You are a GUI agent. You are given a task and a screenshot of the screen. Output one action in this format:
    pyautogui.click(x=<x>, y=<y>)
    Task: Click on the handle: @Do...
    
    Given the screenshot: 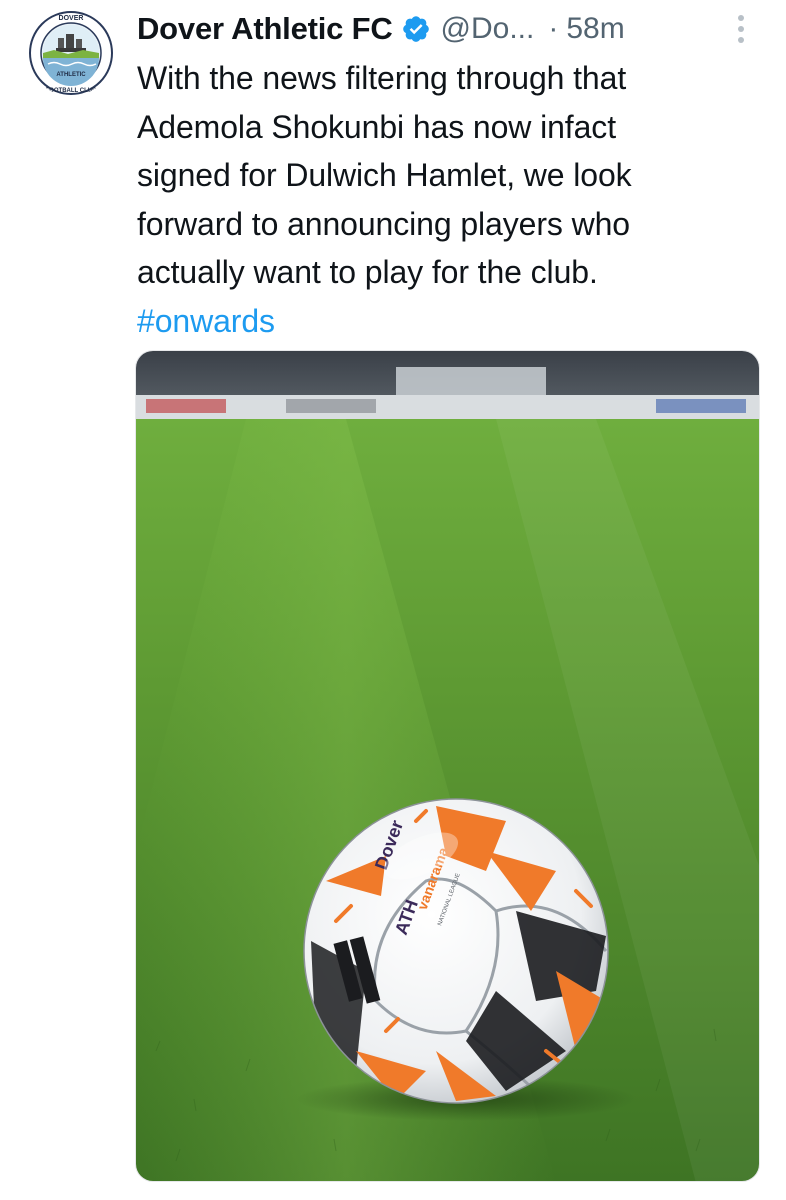 What is the action you would take?
    pyautogui.click(x=488, y=29)
    